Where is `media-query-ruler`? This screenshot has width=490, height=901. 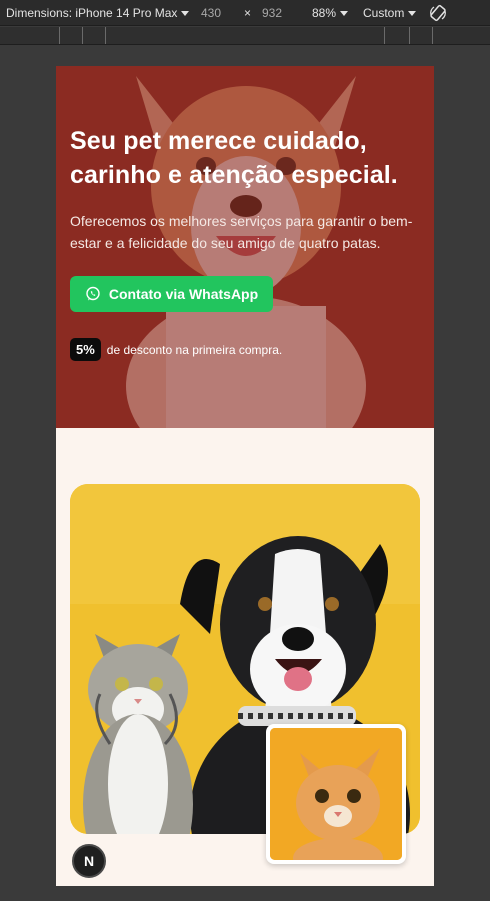 media-query-ruler is located at coordinates (245, 36).